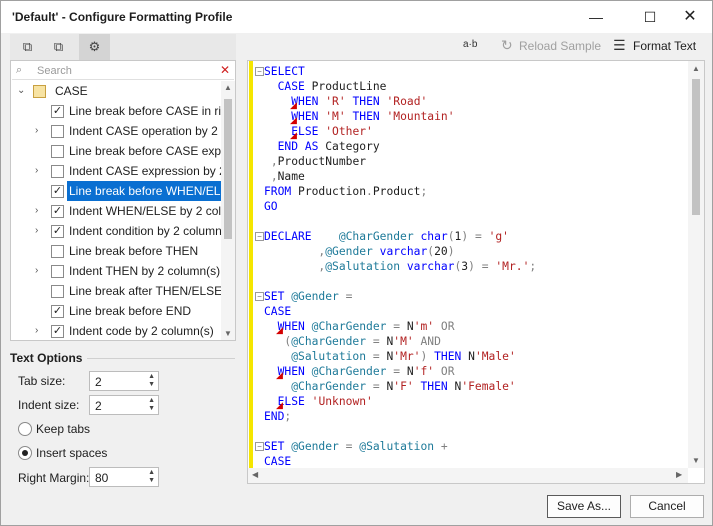 The height and width of the screenshot is (526, 713). I want to click on close-button: ✕, so click(690, 17).